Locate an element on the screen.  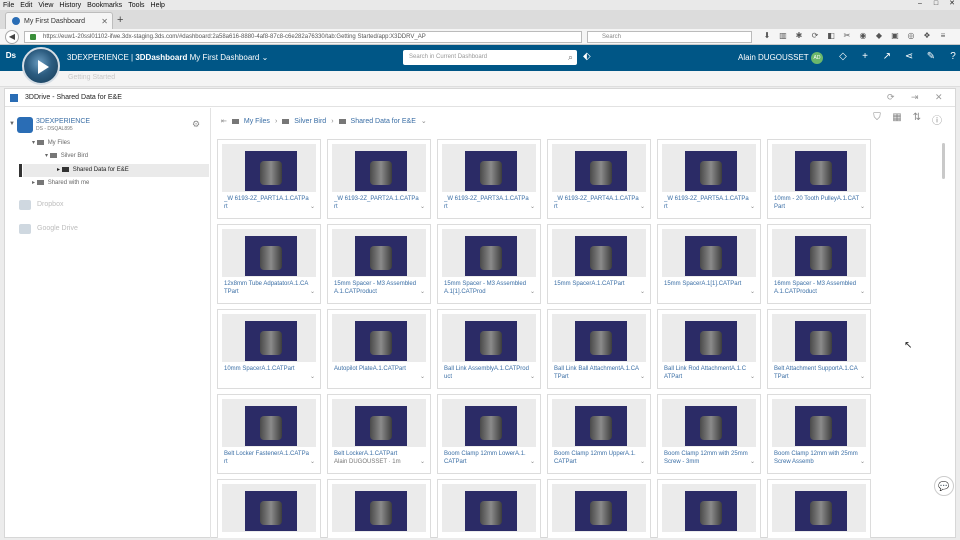
file-name: _W 6193-2Z_PART5A.1.CATPart is located at coordinates (707, 204).